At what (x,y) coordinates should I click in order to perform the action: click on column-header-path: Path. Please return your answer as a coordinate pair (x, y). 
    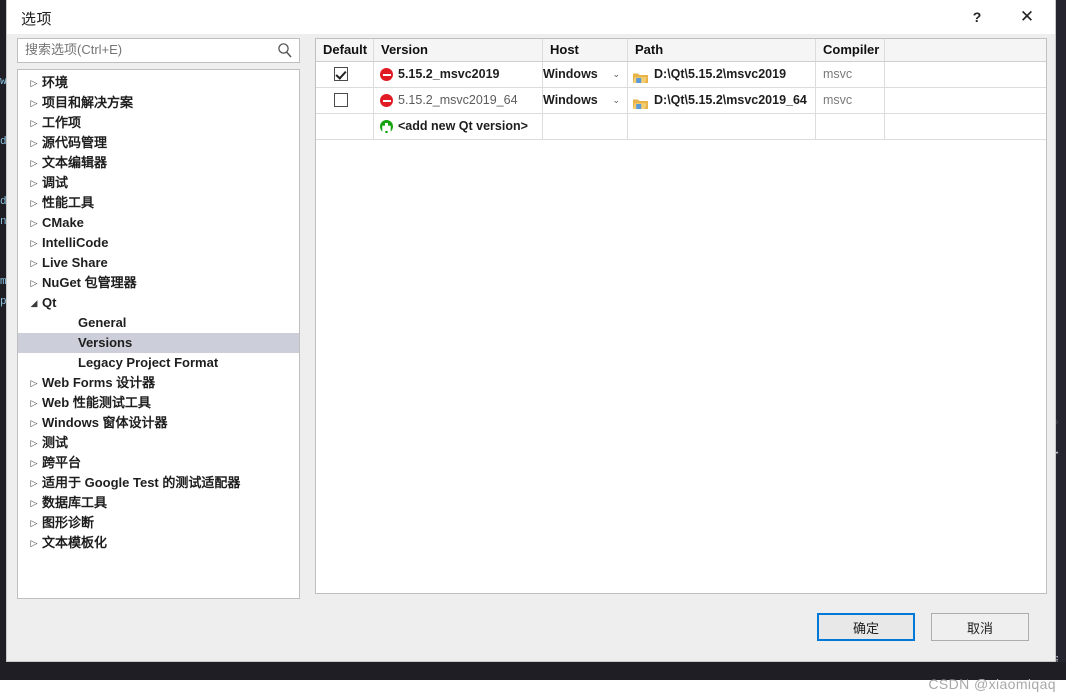
    Looking at the image, I should click on (722, 50).